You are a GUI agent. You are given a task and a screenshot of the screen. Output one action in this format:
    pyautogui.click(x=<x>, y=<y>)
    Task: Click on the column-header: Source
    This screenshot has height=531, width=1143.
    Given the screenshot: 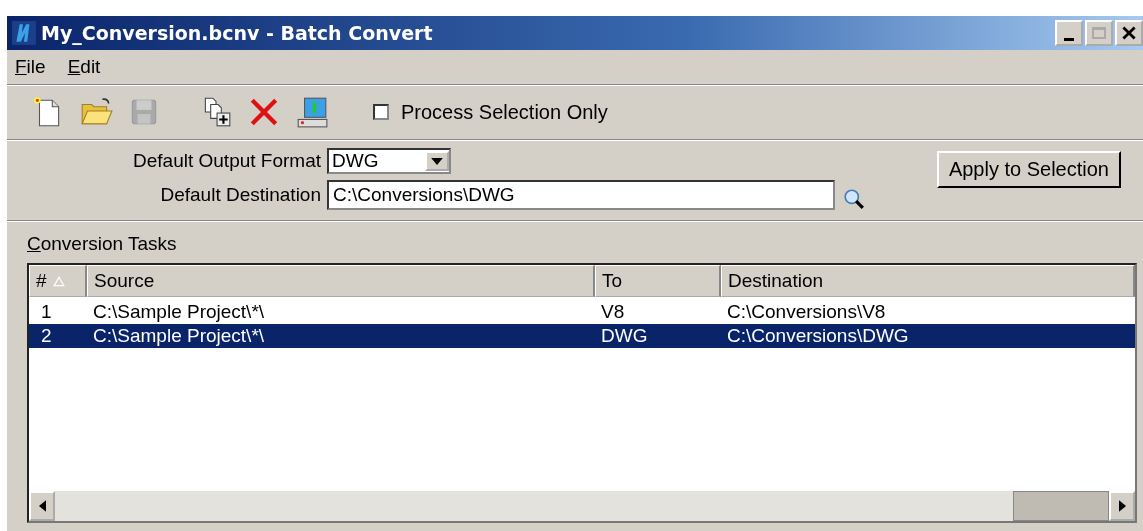 What is the action you would take?
    pyautogui.click(x=341, y=281)
    